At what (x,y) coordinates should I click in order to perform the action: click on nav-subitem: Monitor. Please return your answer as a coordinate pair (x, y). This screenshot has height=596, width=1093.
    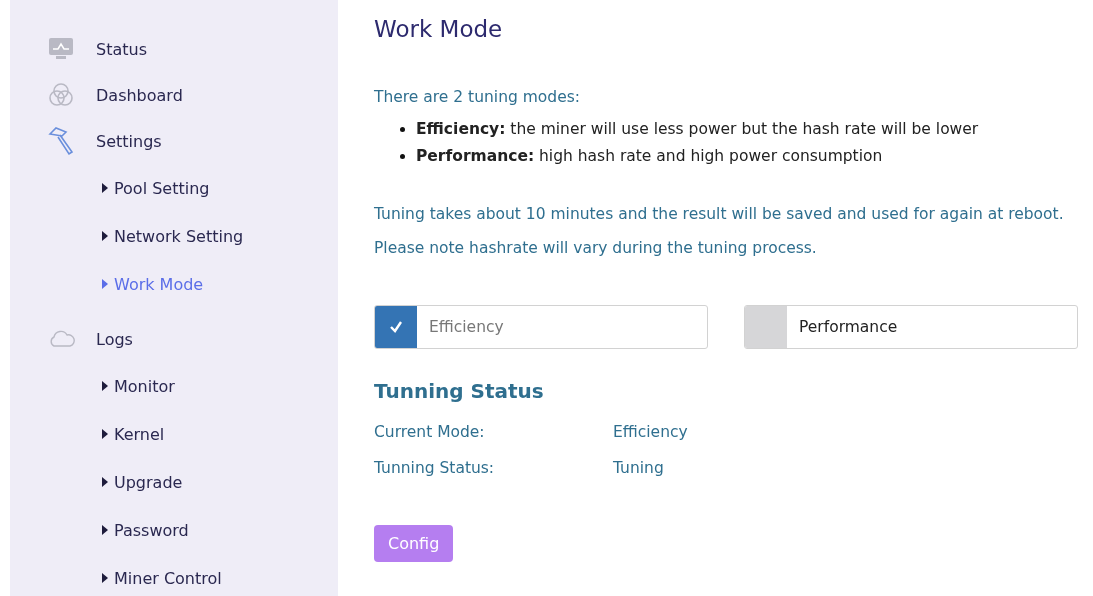
    Looking at the image, I should click on (174, 386).